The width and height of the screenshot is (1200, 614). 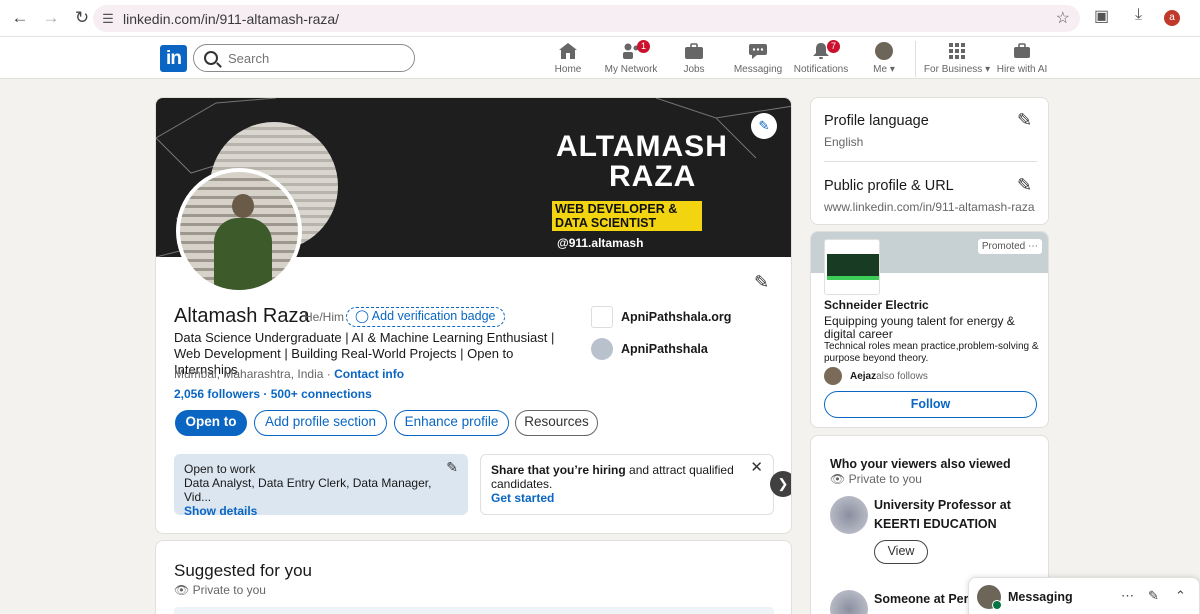 I want to click on network-badge: 1, so click(x=643, y=46).